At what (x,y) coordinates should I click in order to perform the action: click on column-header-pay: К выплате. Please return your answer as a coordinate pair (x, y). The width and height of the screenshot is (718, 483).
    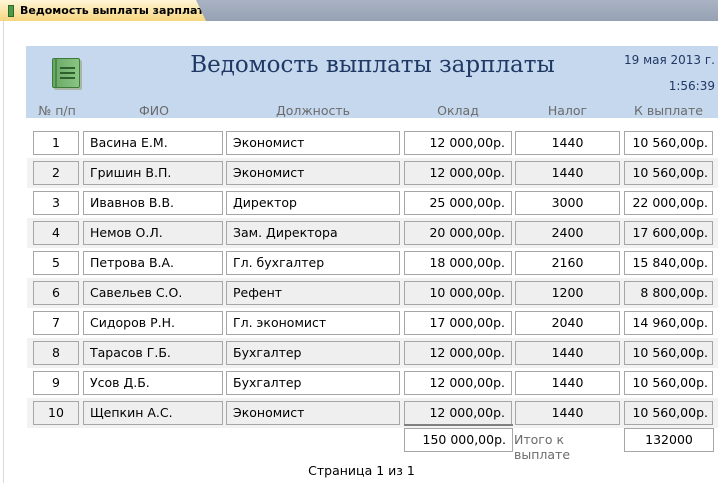
    Looking at the image, I should click on (668, 110).